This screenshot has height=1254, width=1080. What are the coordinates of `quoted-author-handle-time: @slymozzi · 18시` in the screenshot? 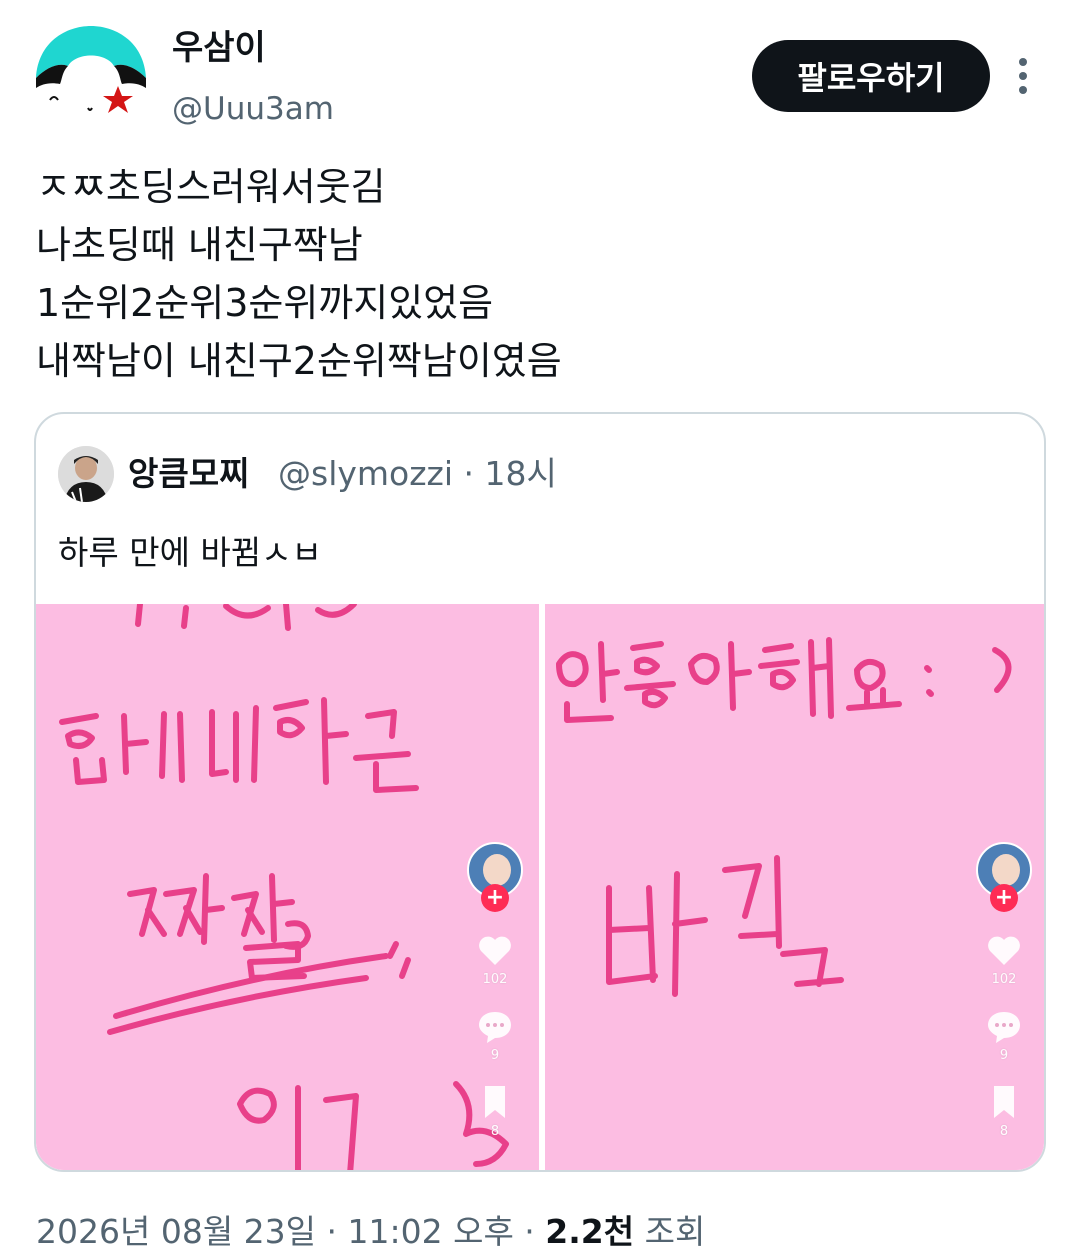 It's located at (417, 474).